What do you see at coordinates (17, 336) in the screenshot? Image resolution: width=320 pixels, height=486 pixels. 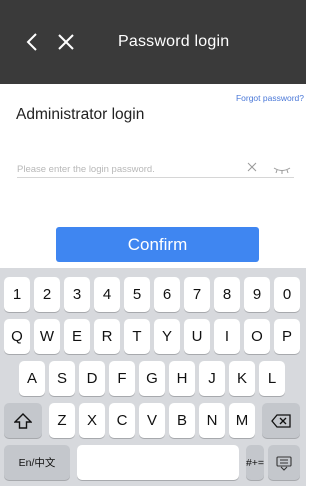 I see `key-q: Q` at bounding box center [17, 336].